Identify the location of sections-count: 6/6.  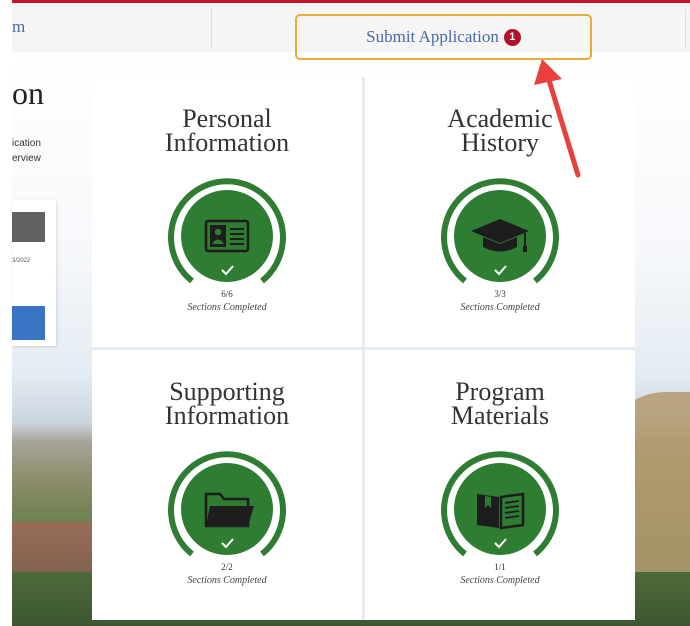
(227, 294).